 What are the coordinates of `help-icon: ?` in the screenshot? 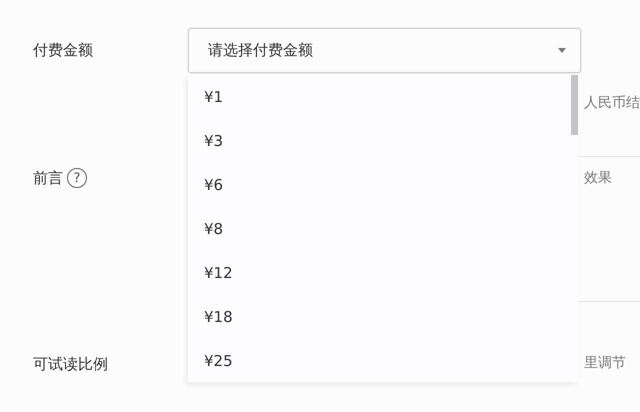 It's located at (77, 178).